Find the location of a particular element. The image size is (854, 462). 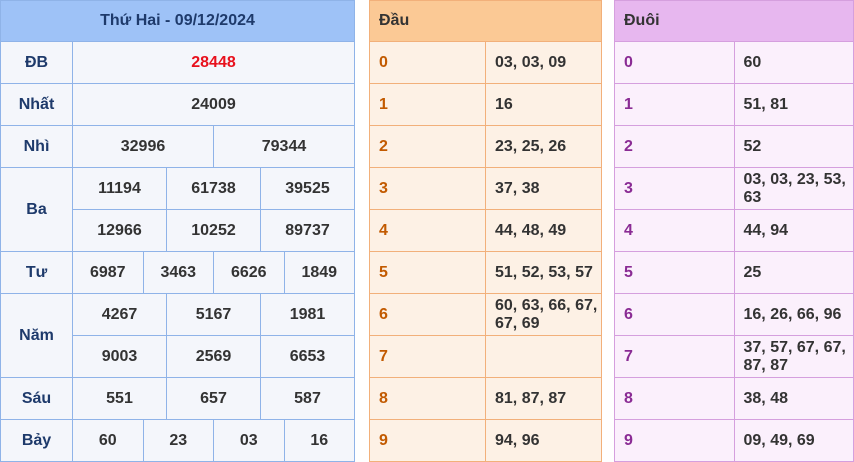

head-digit: 8 is located at coordinates (427, 398).